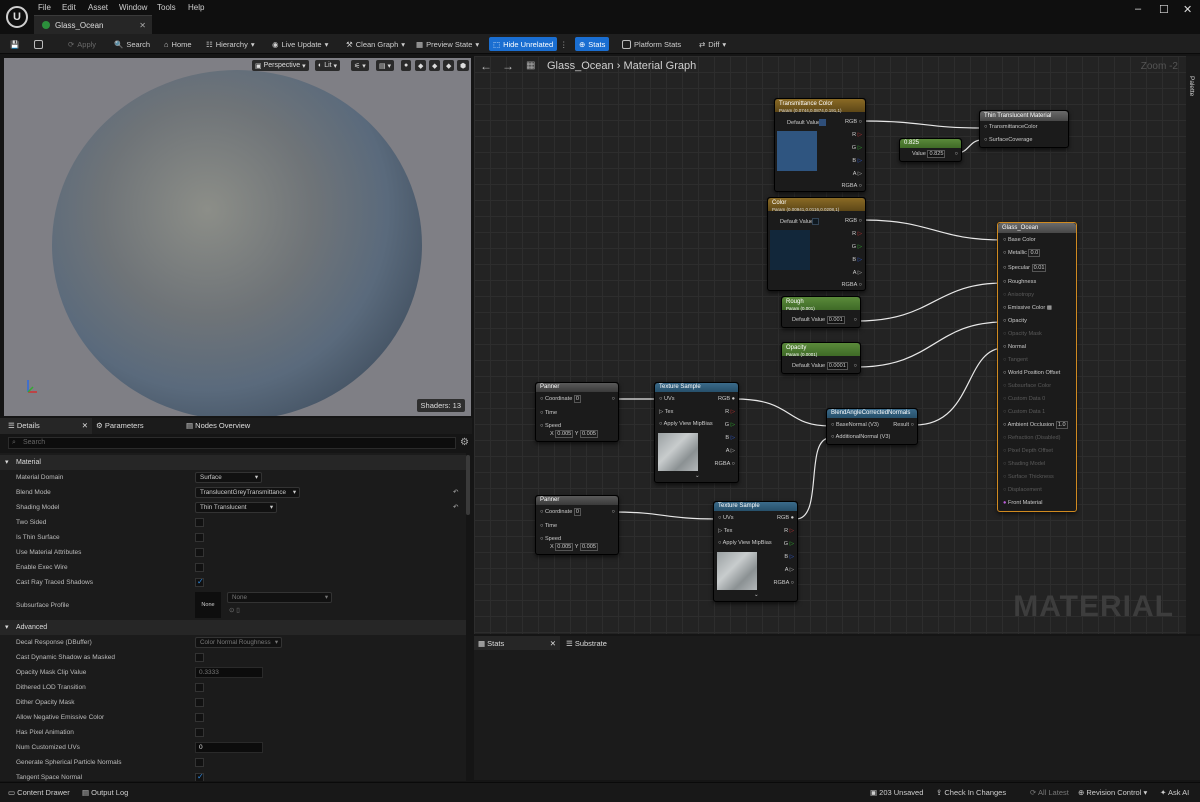 This screenshot has height=802, width=1200. What do you see at coordinates (821, 312) in the screenshot?
I see `node-rough: Rough Param (0.001) Default Value 0.001 ○` at bounding box center [821, 312].